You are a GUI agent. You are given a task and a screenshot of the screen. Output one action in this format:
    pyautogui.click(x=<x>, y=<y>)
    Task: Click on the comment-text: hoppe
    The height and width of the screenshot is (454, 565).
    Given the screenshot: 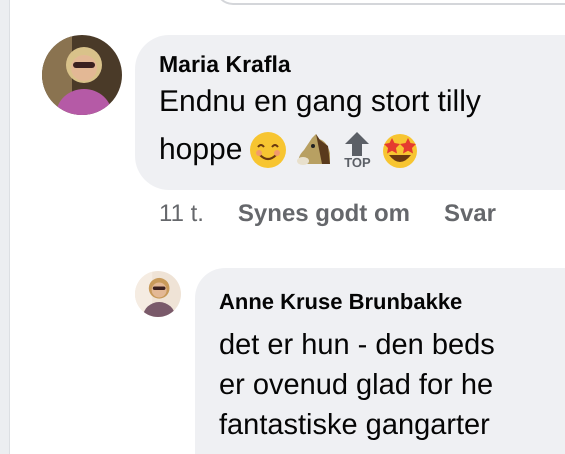 What is the action you would take?
    pyautogui.click(x=200, y=150)
    